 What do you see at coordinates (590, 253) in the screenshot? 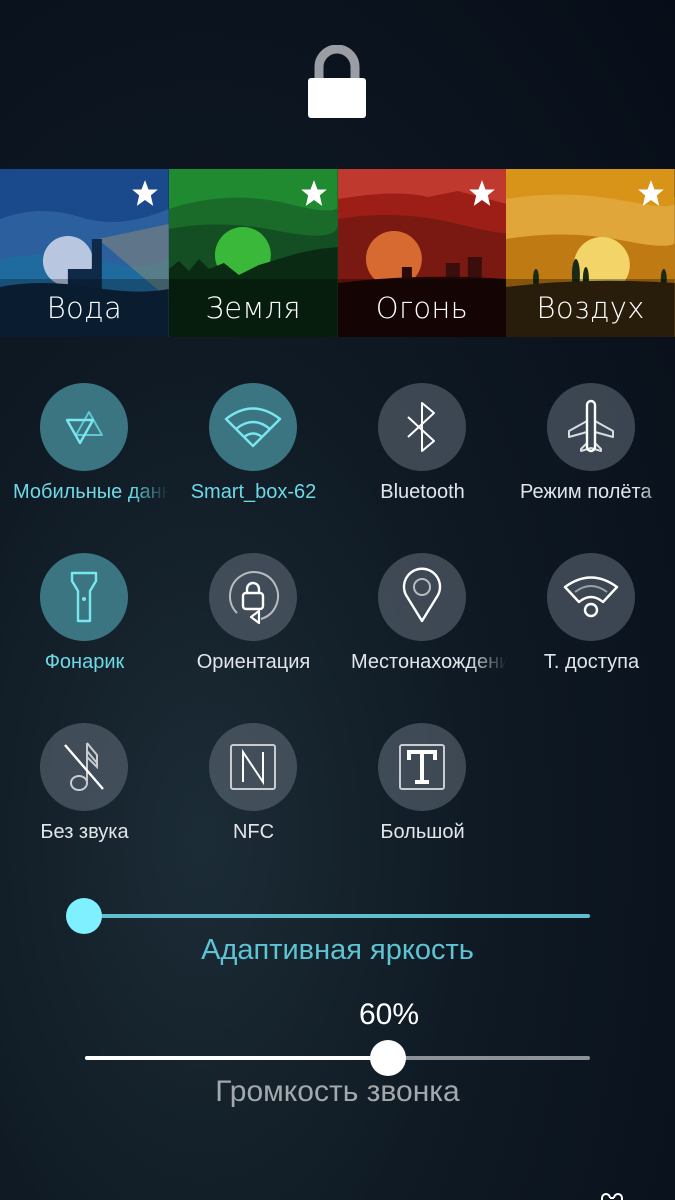
I see `ambience-vozduh: Воздух` at bounding box center [590, 253].